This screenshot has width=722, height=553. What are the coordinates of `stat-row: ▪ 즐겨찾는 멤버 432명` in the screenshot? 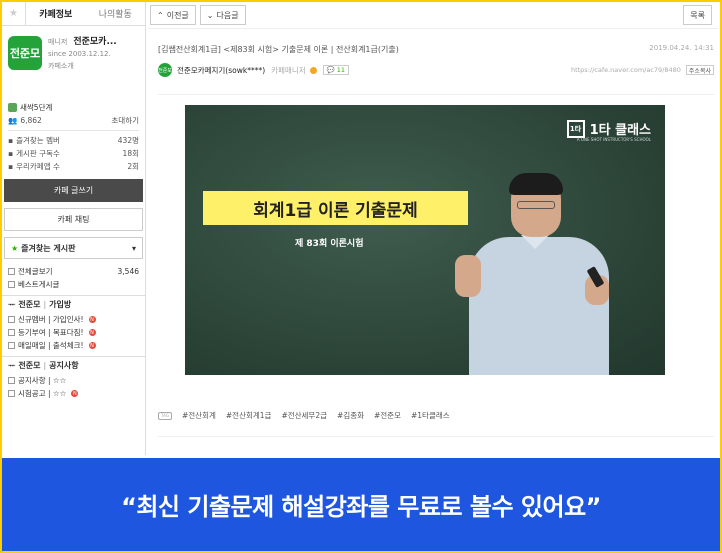 It's located at (73, 140).